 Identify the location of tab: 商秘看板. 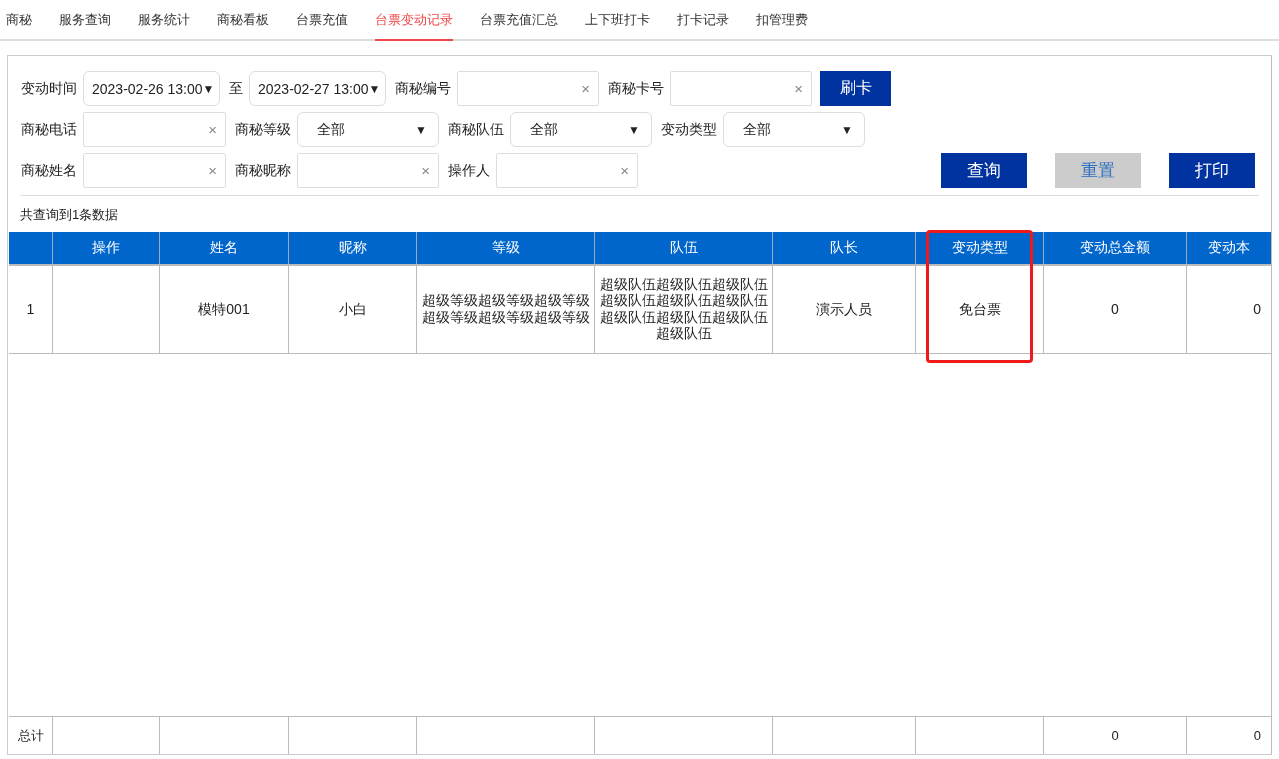
(243, 19).